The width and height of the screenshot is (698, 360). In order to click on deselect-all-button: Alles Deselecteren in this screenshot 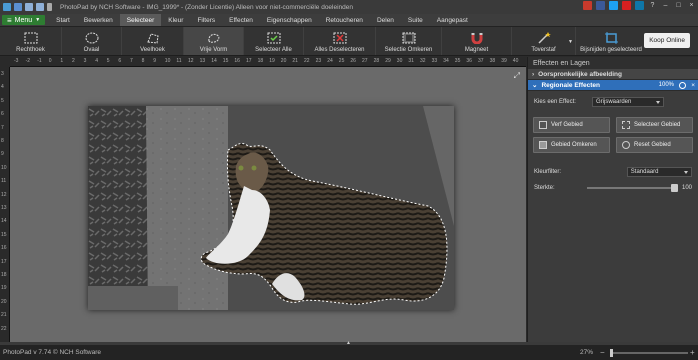, I will do `click(340, 41)`.